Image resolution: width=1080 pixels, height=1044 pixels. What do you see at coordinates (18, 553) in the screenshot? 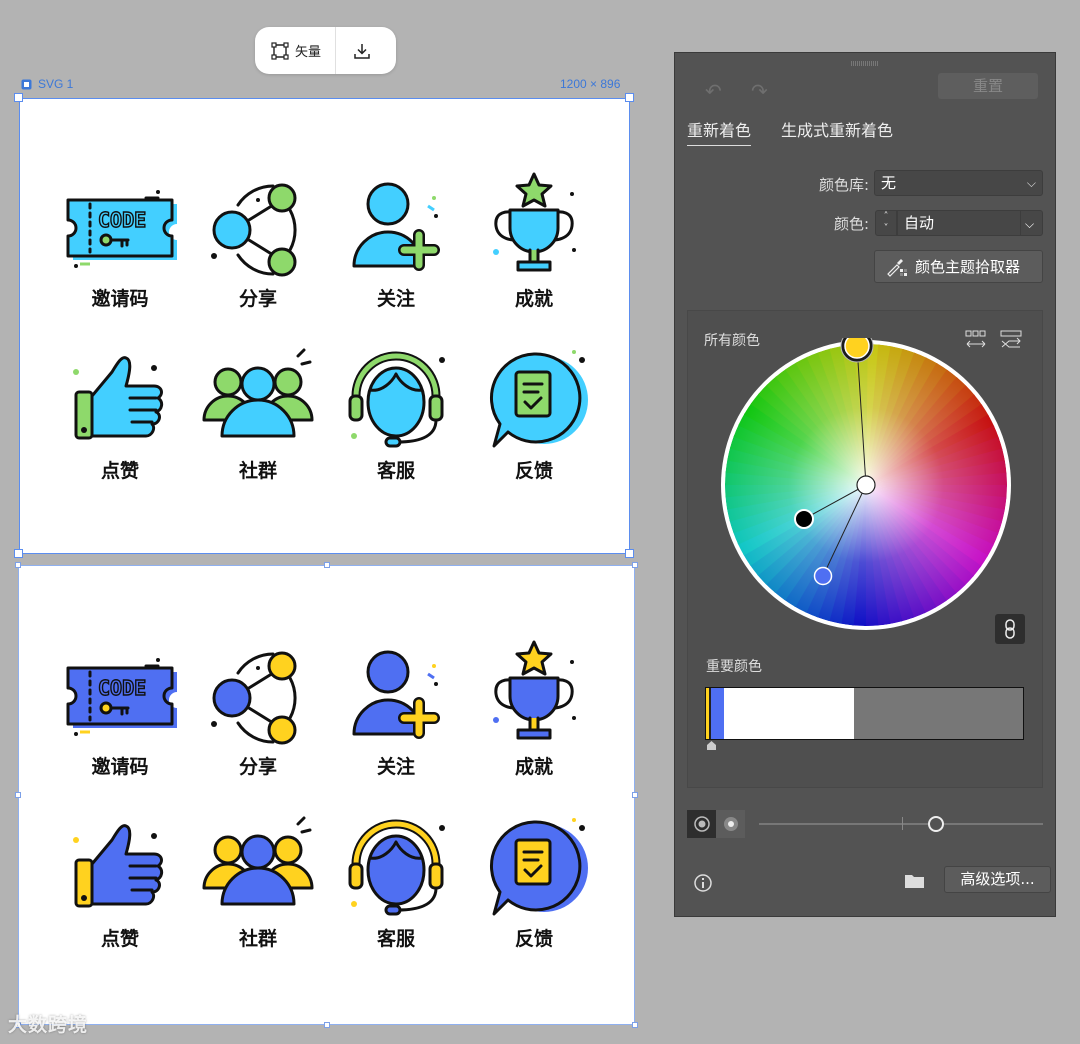
I see `resize-handle-bl` at bounding box center [18, 553].